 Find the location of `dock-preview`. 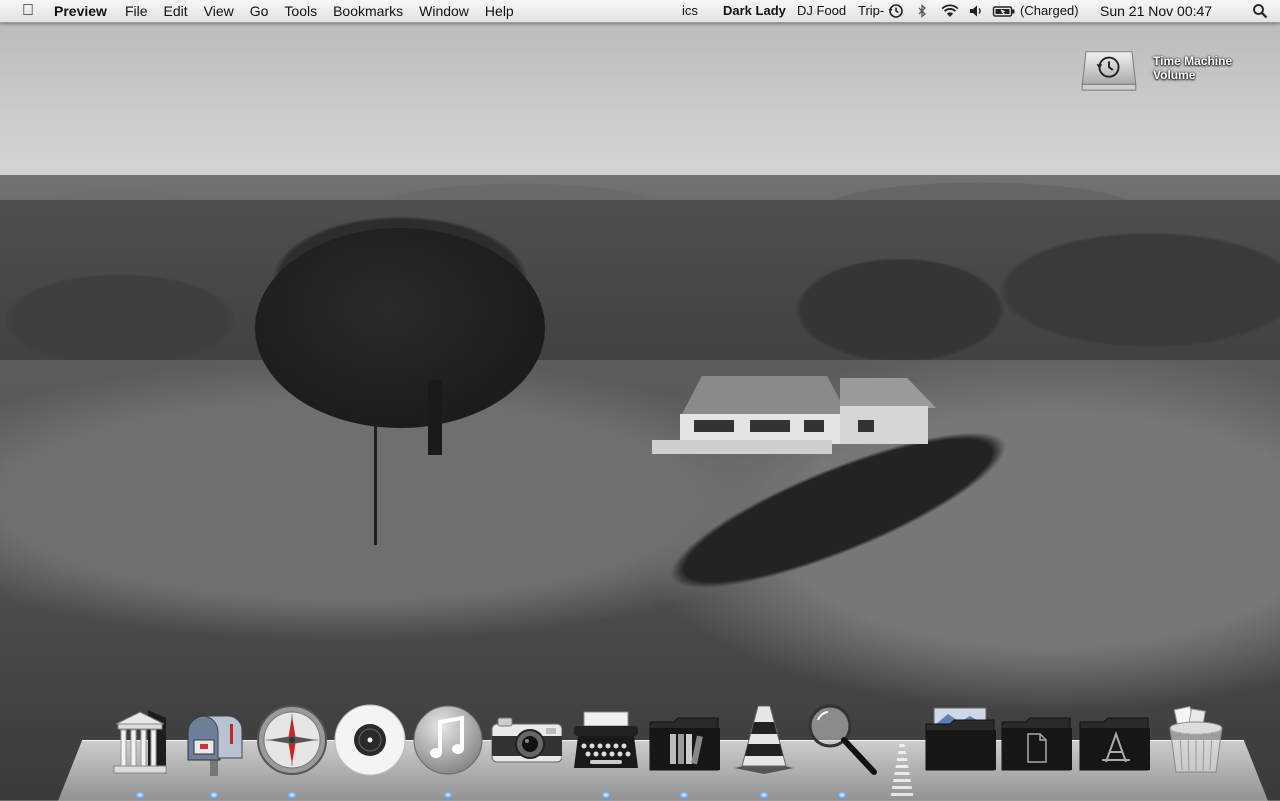

dock-preview is located at coordinates (842, 740).